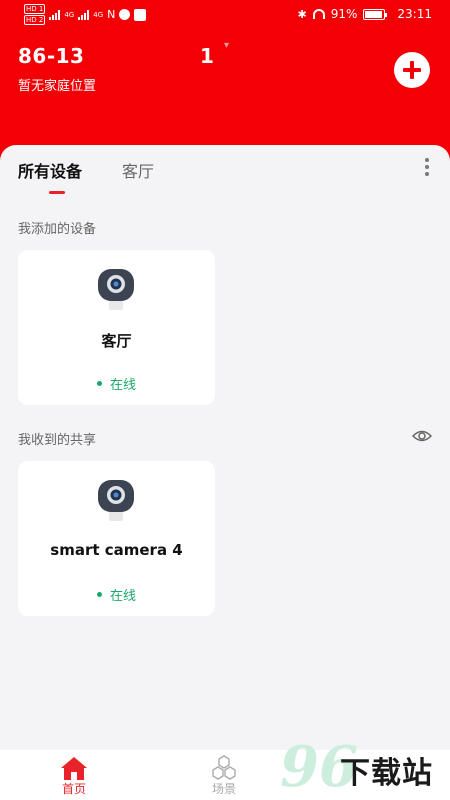 This screenshot has width=450, height=800. I want to click on status-right: ✱ 91% 23:11, so click(365, 14).